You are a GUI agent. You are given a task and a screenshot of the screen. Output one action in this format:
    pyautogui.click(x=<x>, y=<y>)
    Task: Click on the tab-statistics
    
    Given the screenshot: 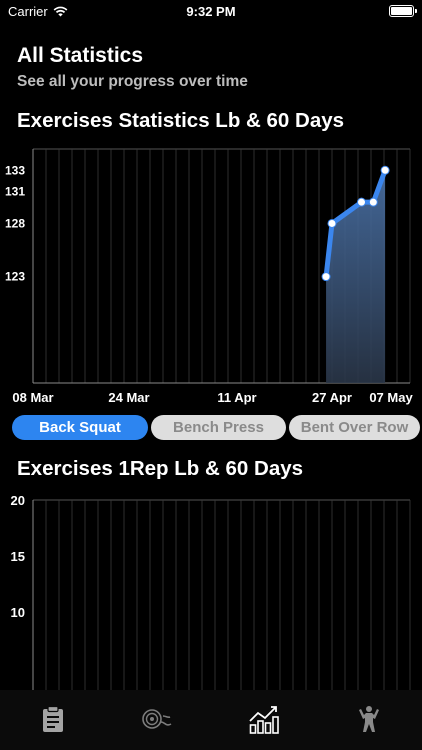 What is the action you would take?
    pyautogui.click(x=264, y=719)
    